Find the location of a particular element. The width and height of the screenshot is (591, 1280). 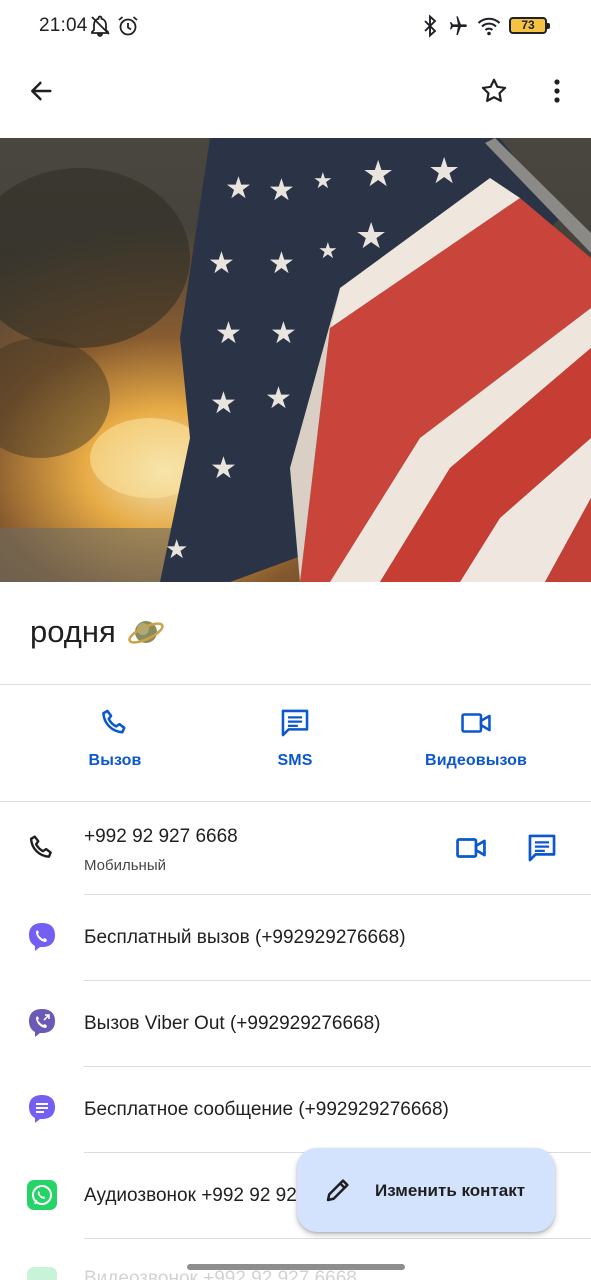

viber-out-icon is located at coordinates (42, 1023).